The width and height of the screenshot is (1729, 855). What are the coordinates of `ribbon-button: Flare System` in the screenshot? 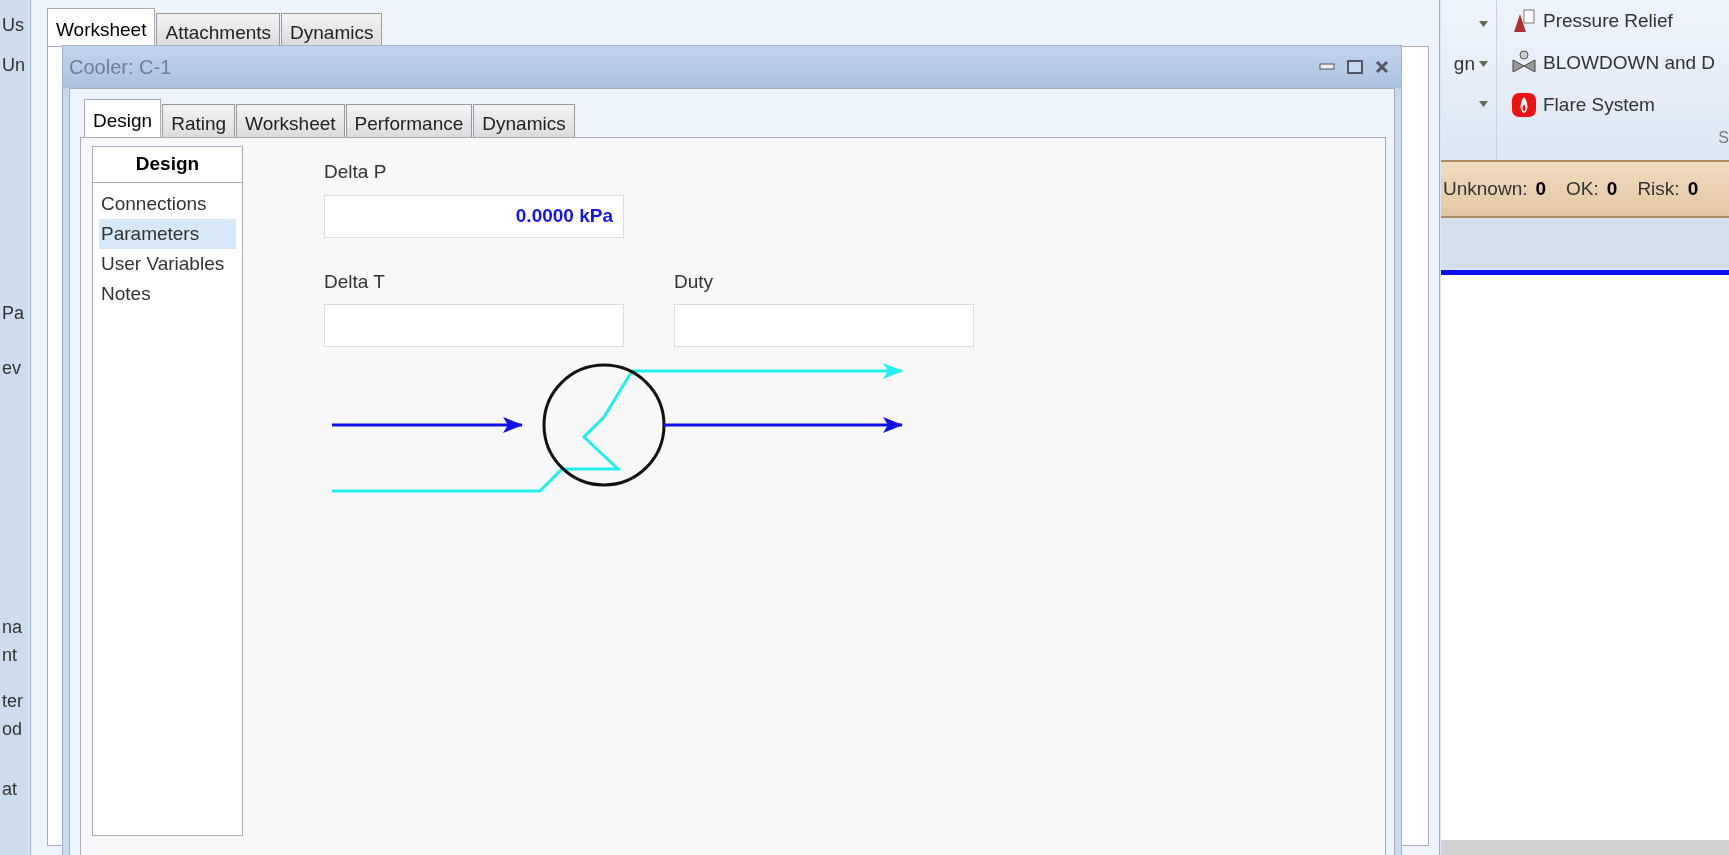 It's located at (1620, 105).